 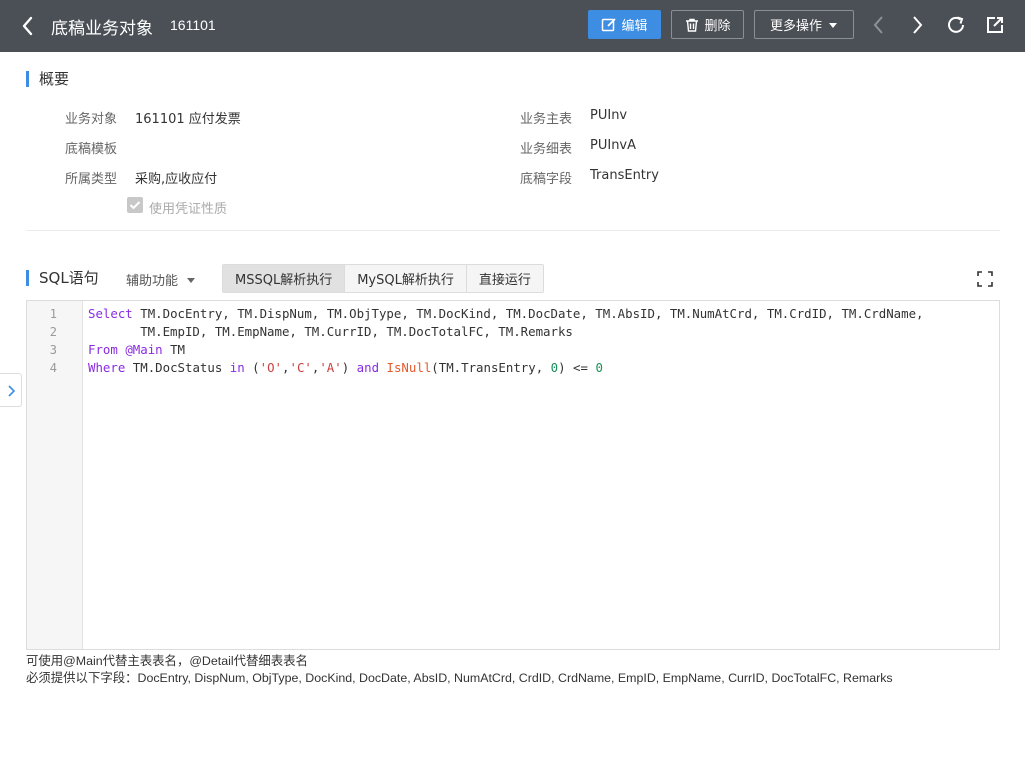 What do you see at coordinates (91, 119) in the screenshot?
I see `biz-object-label: 业务对象` at bounding box center [91, 119].